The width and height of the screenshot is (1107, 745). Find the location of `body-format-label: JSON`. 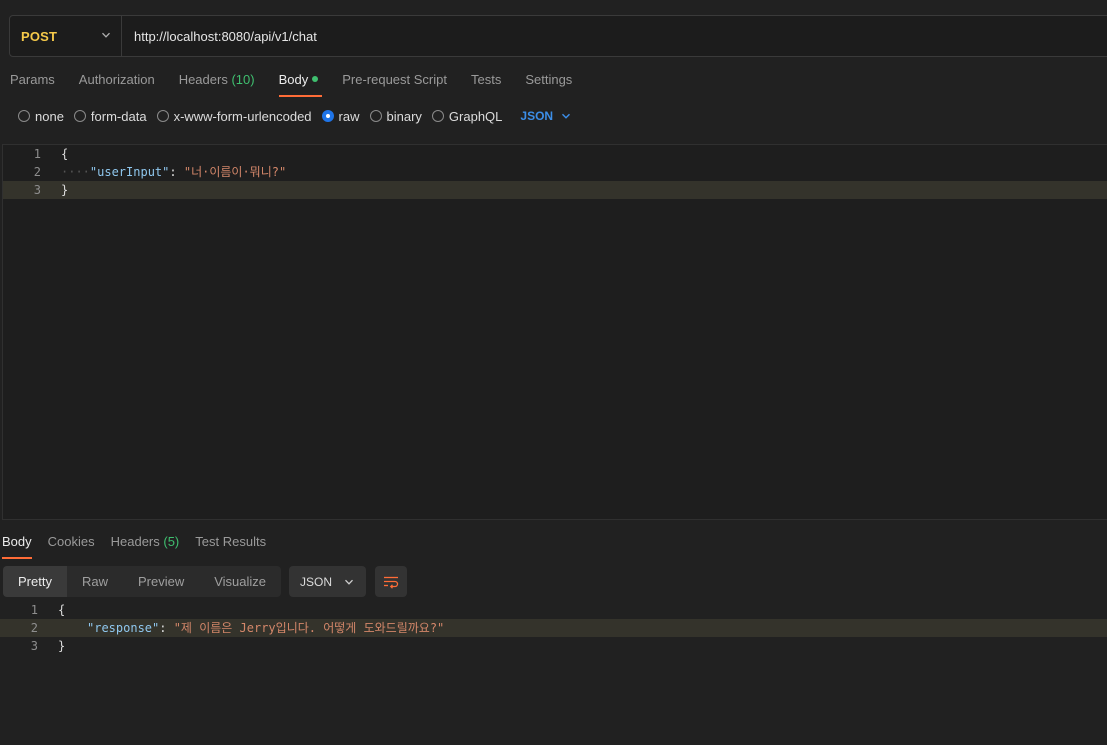

body-format-label: JSON is located at coordinates (537, 116).